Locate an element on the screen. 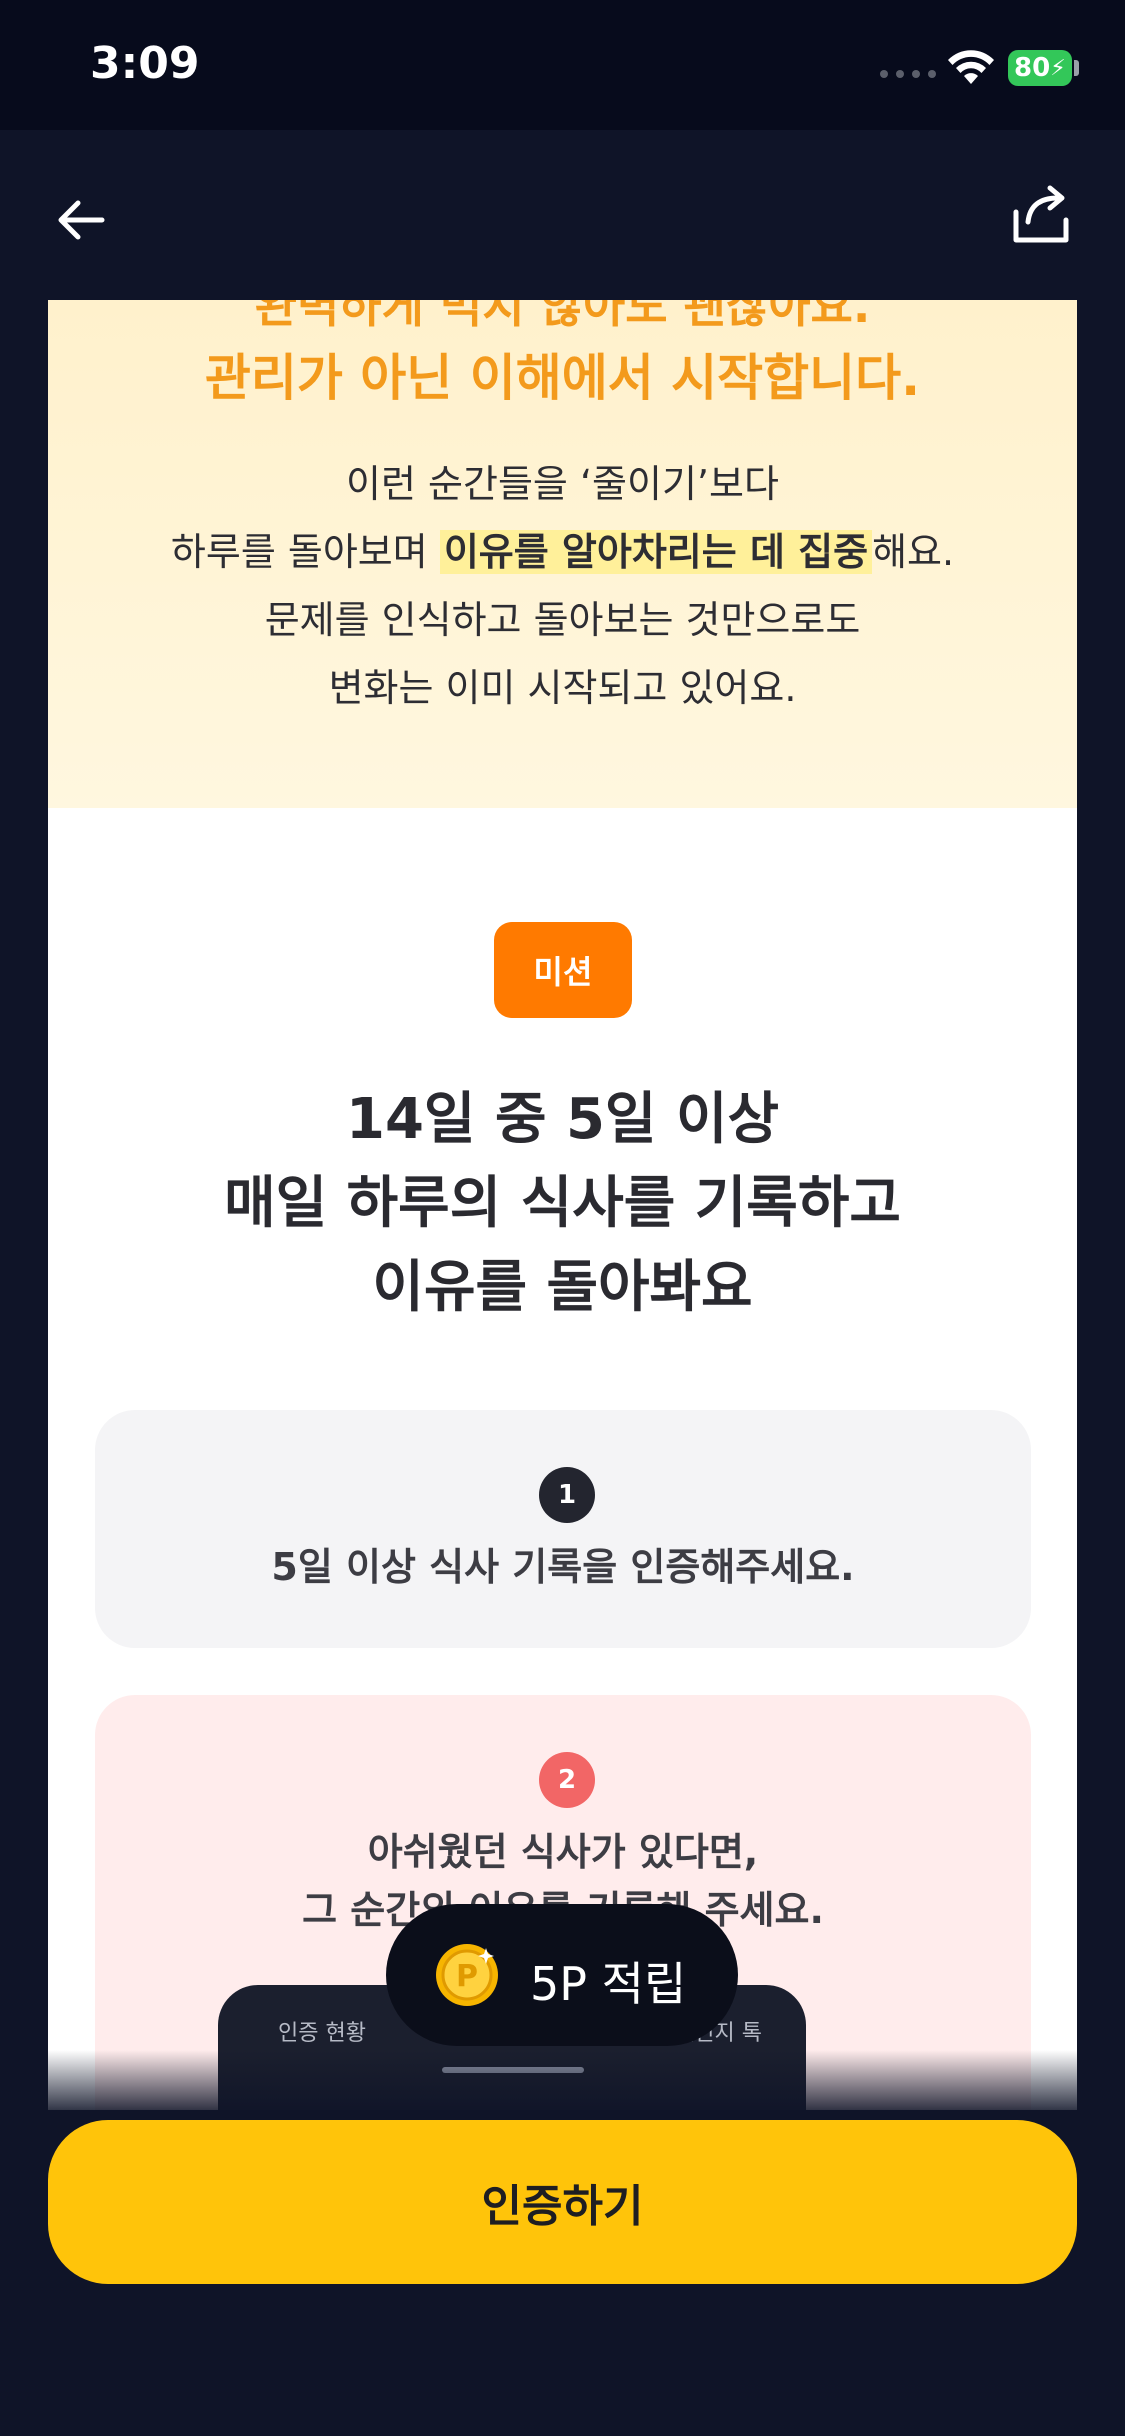  preview-tab-status: 인증 현황 is located at coordinates (322, 2033).